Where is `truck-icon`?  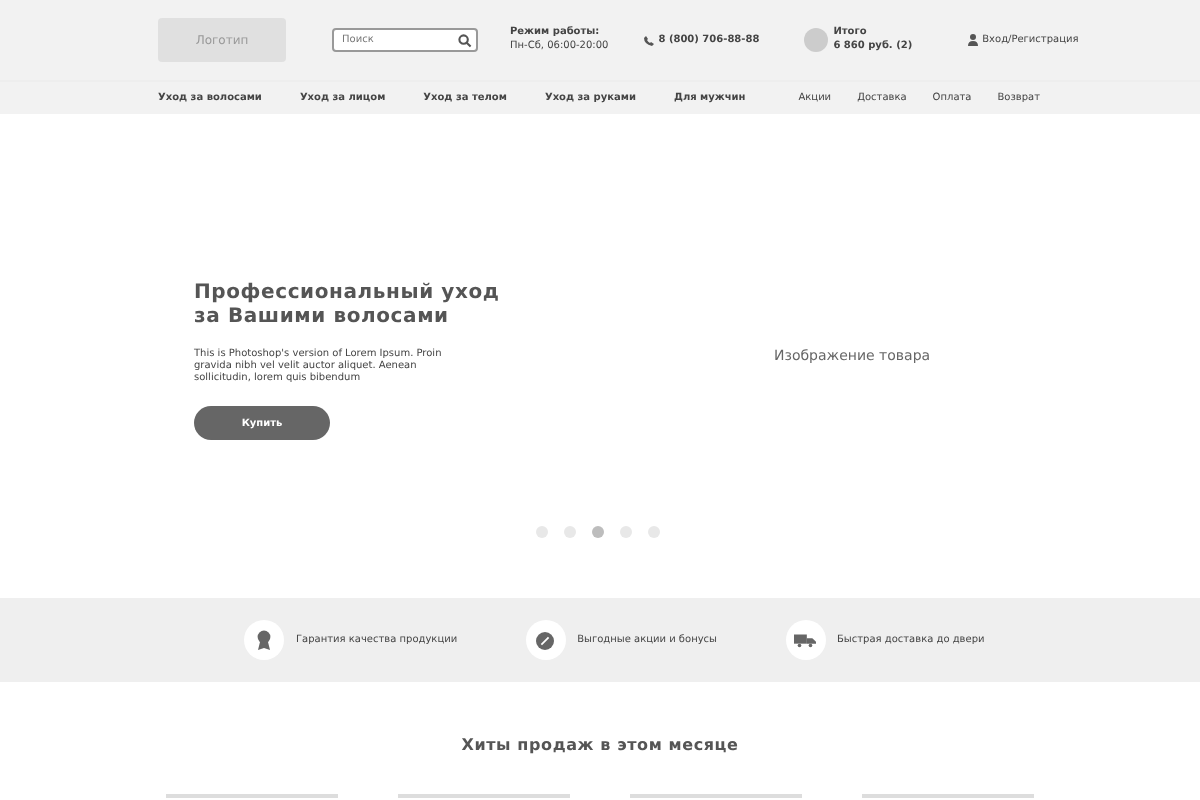 truck-icon is located at coordinates (805, 640).